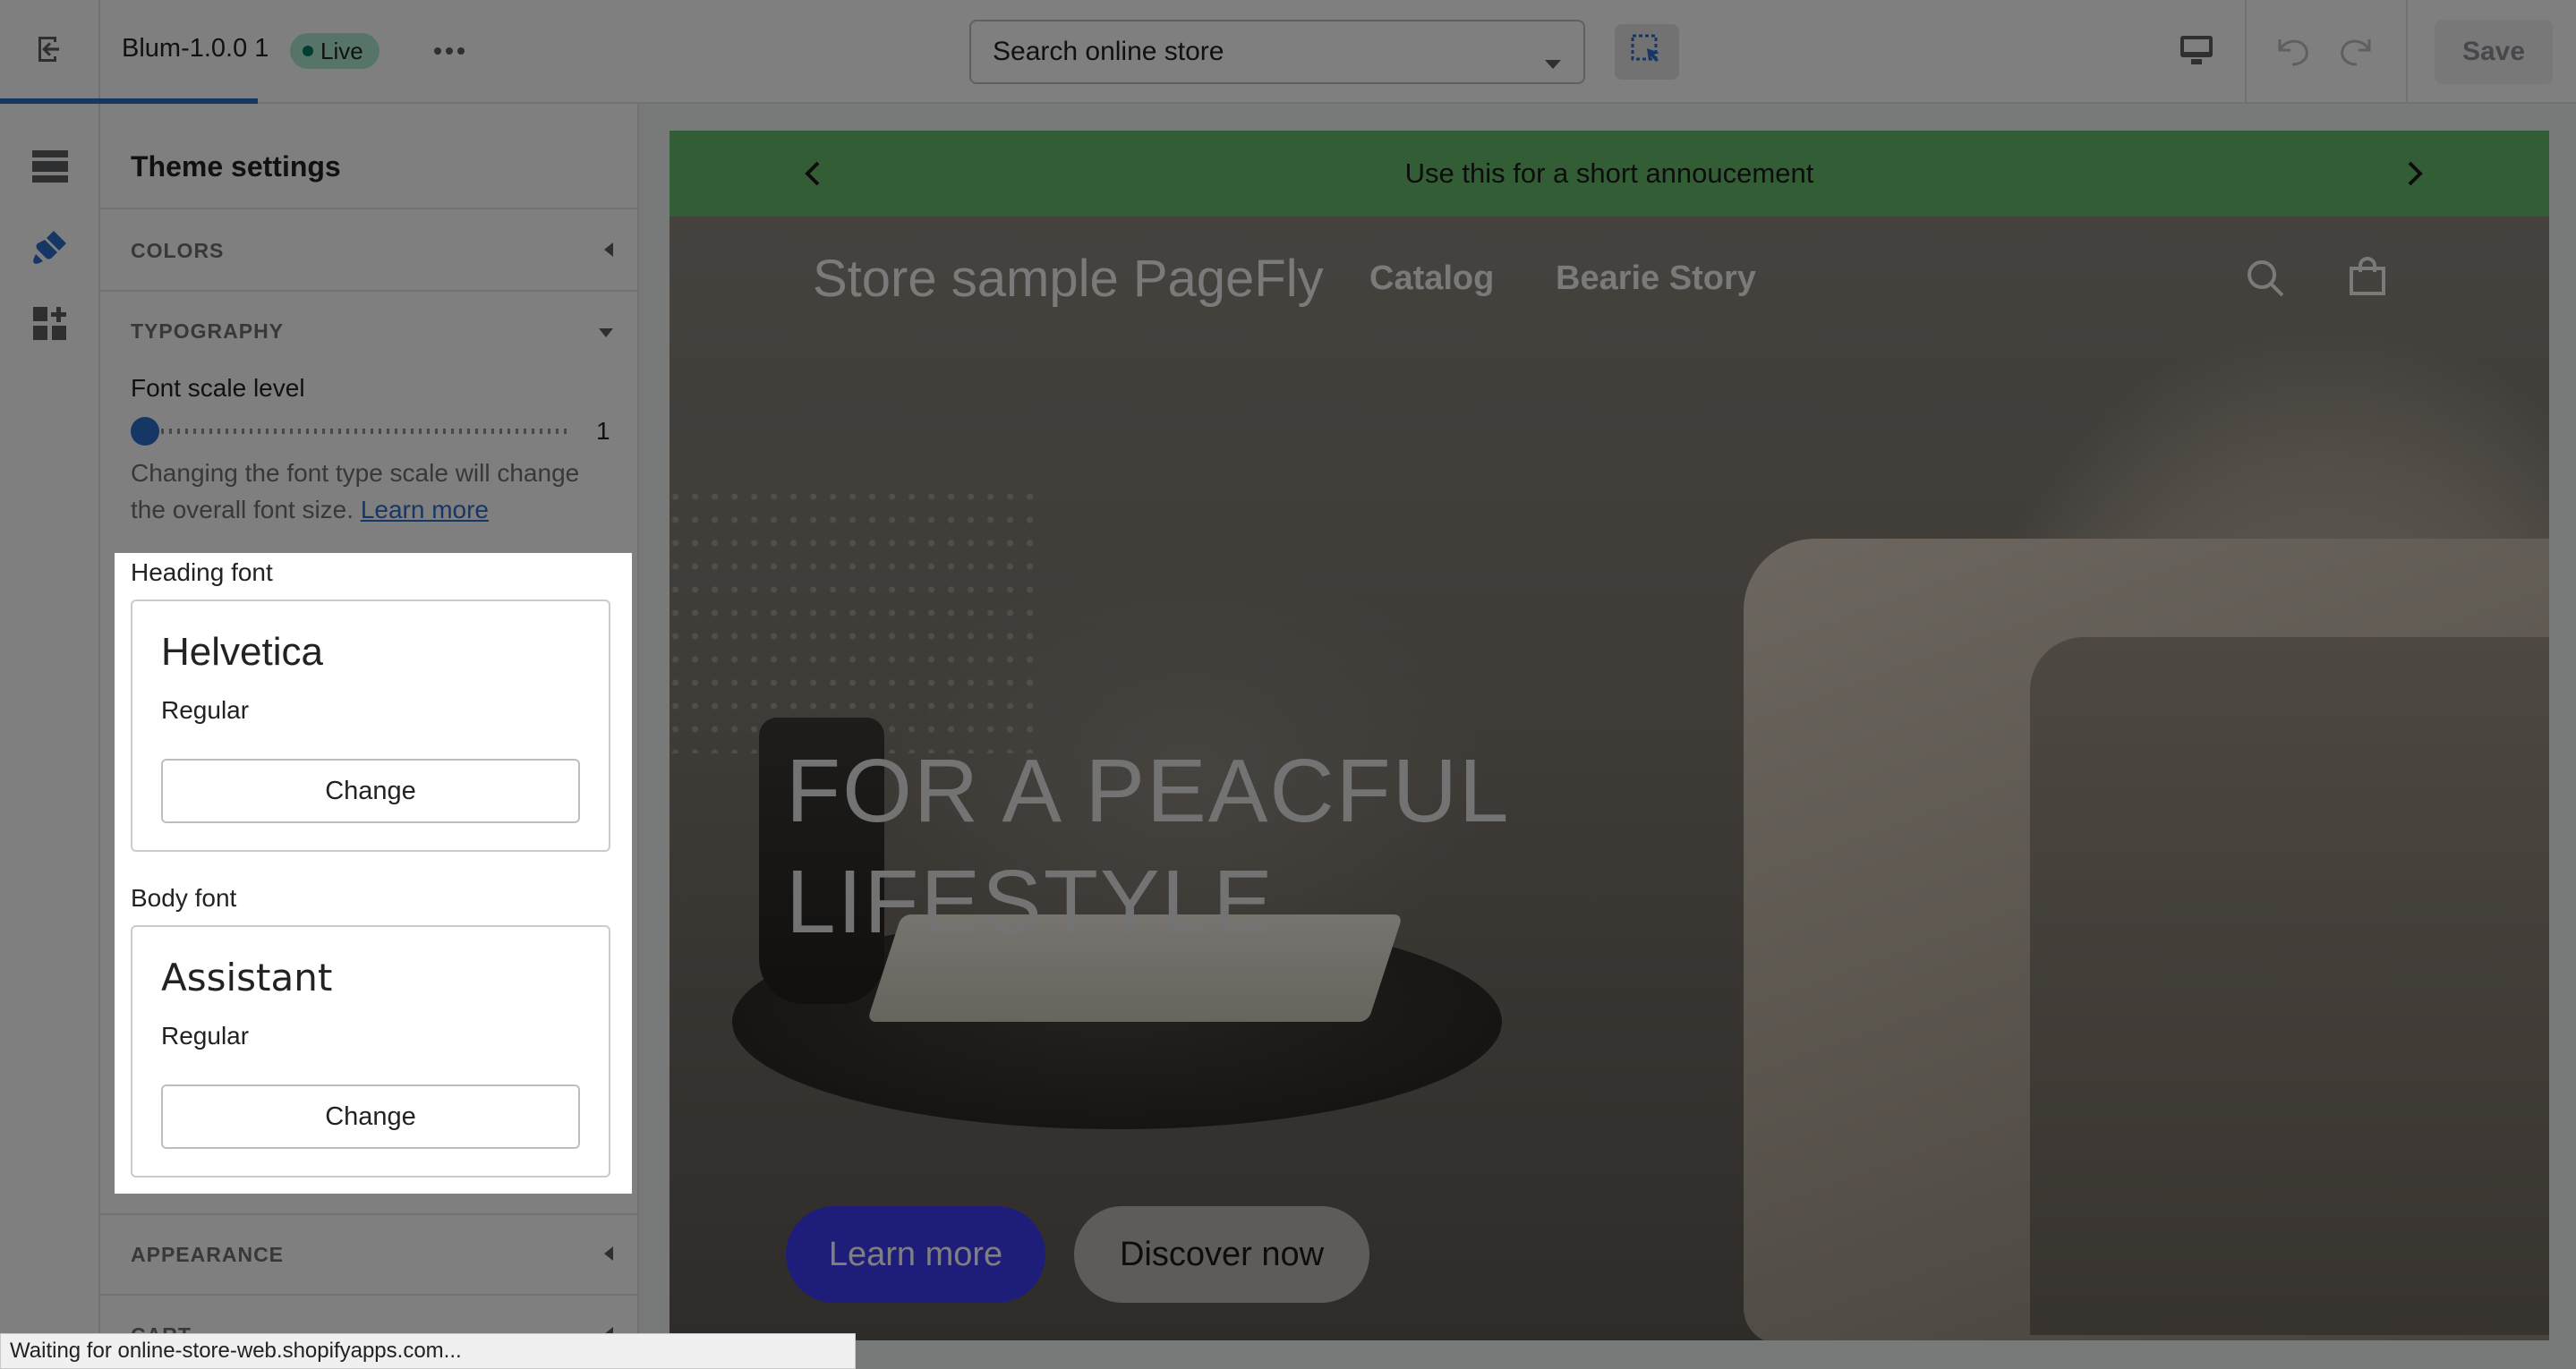 The width and height of the screenshot is (2576, 1369). Describe the element at coordinates (202, 572) in the screenshot. I see `heading-font-label: Heading font` at that location.